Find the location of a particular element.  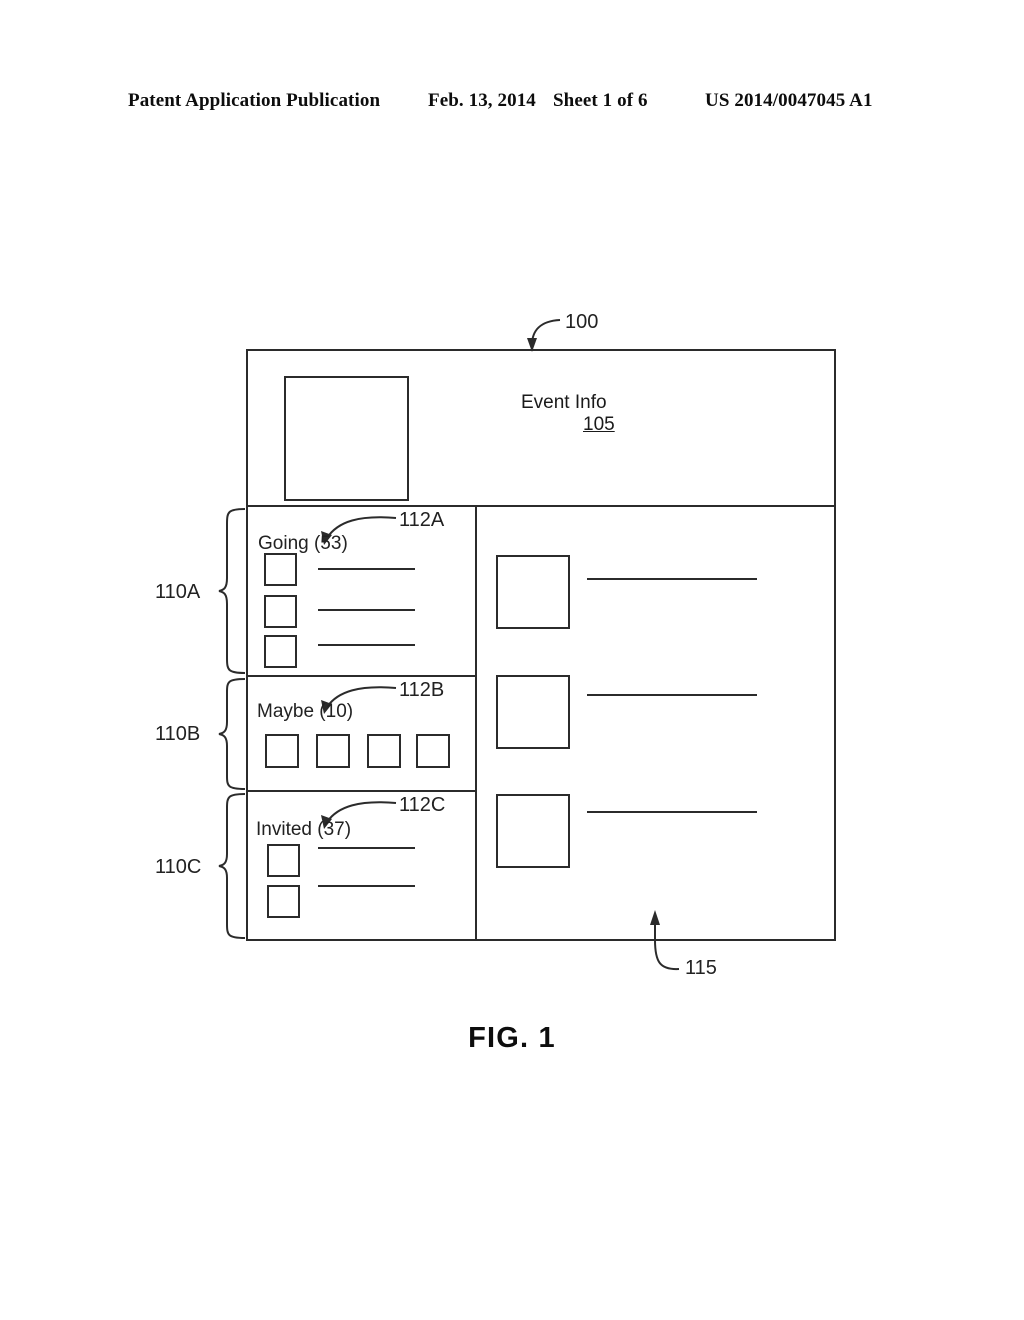

grouping-brace-110b is located at coordinates (232, 734).